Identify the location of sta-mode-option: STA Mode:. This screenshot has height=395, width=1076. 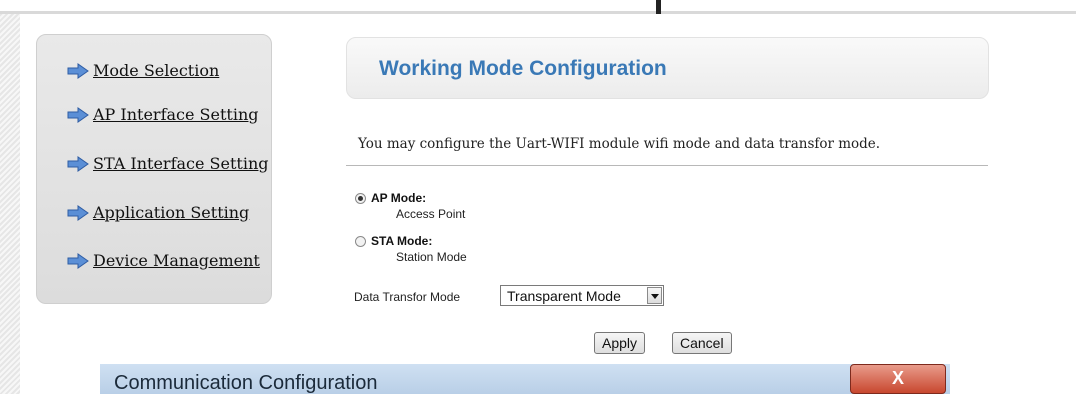
(393, 241).